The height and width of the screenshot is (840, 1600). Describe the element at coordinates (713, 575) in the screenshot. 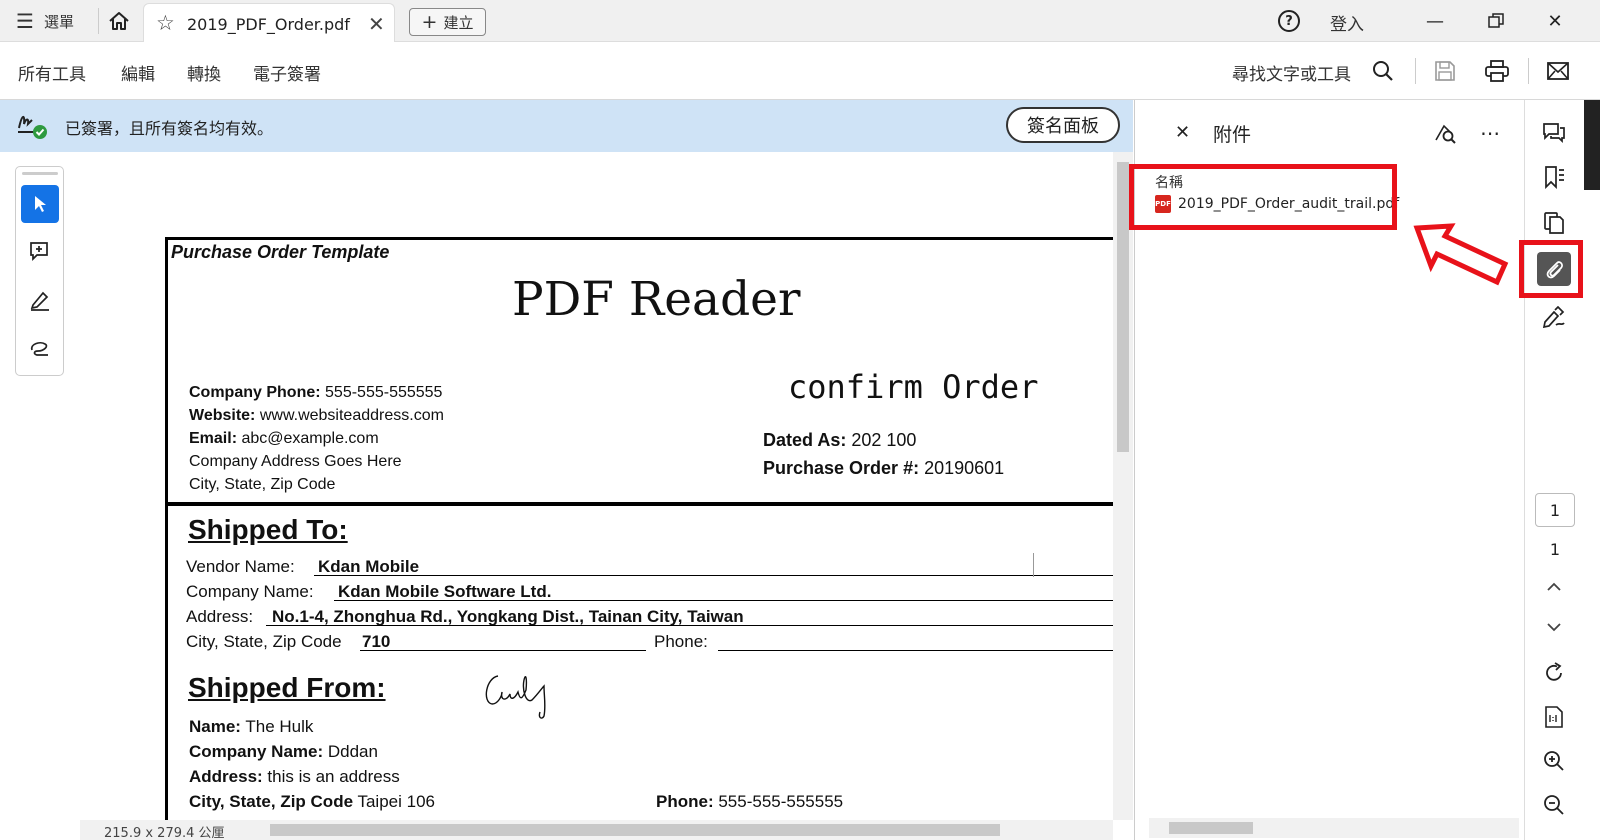

I see `vendor-underline` at that location.